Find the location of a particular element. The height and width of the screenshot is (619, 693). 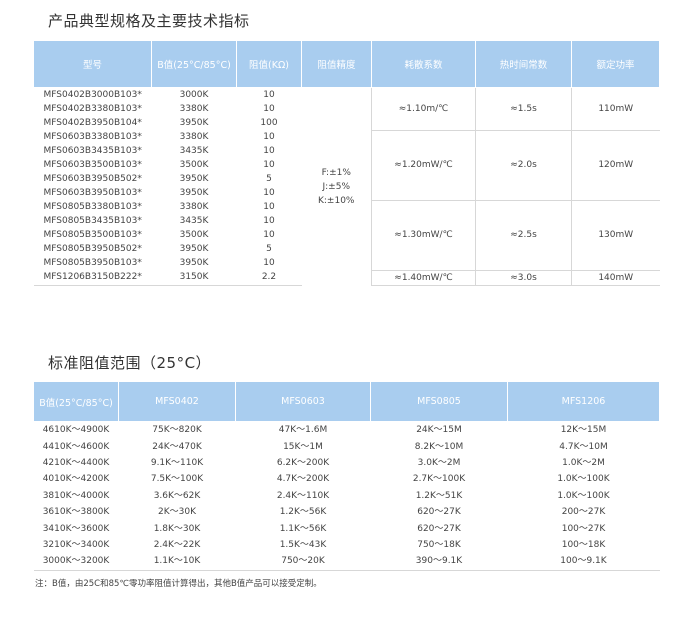

footnote: 注：B值，由25C和85℃零功率阻值计算得出，其他B值产品可以接受定制。 is located at coordinates (178, 584).